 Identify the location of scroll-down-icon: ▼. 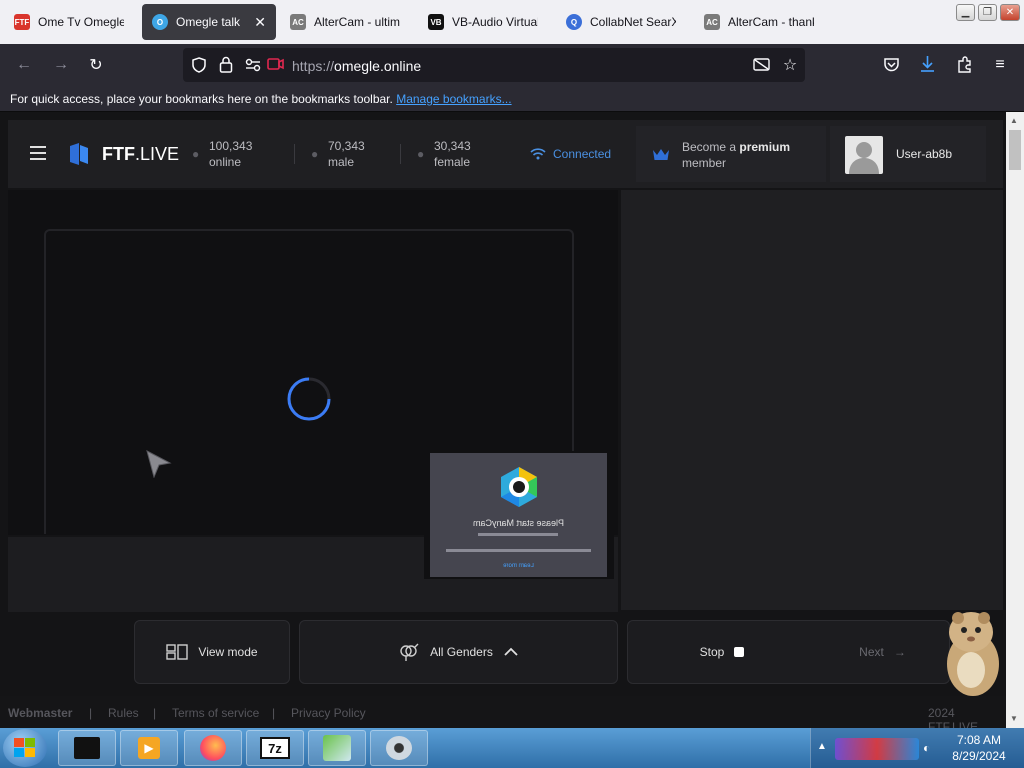
(1014, 718).